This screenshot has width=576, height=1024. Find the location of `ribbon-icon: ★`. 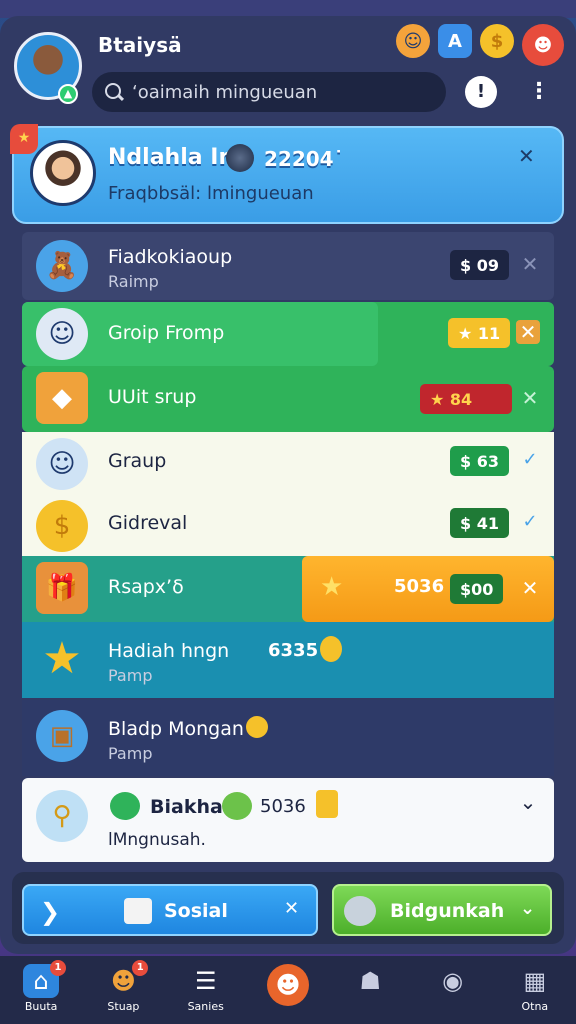

ribbon-icon: ★ is located at coordinates (24, 139).